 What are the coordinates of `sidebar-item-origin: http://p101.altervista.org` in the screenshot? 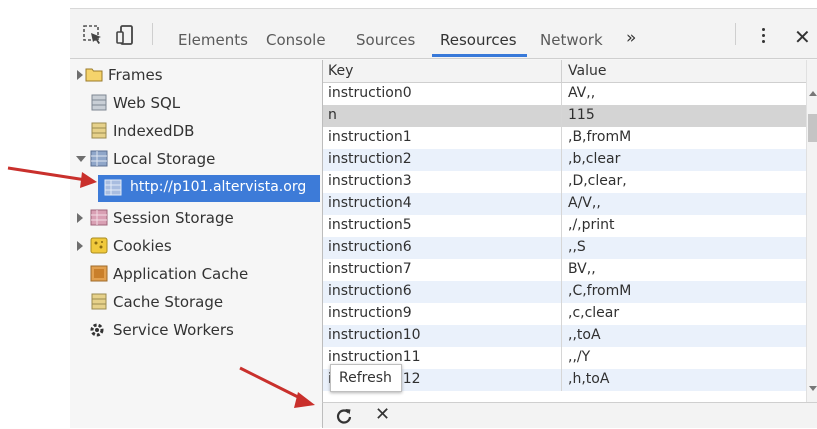 It's located at (209, 188).